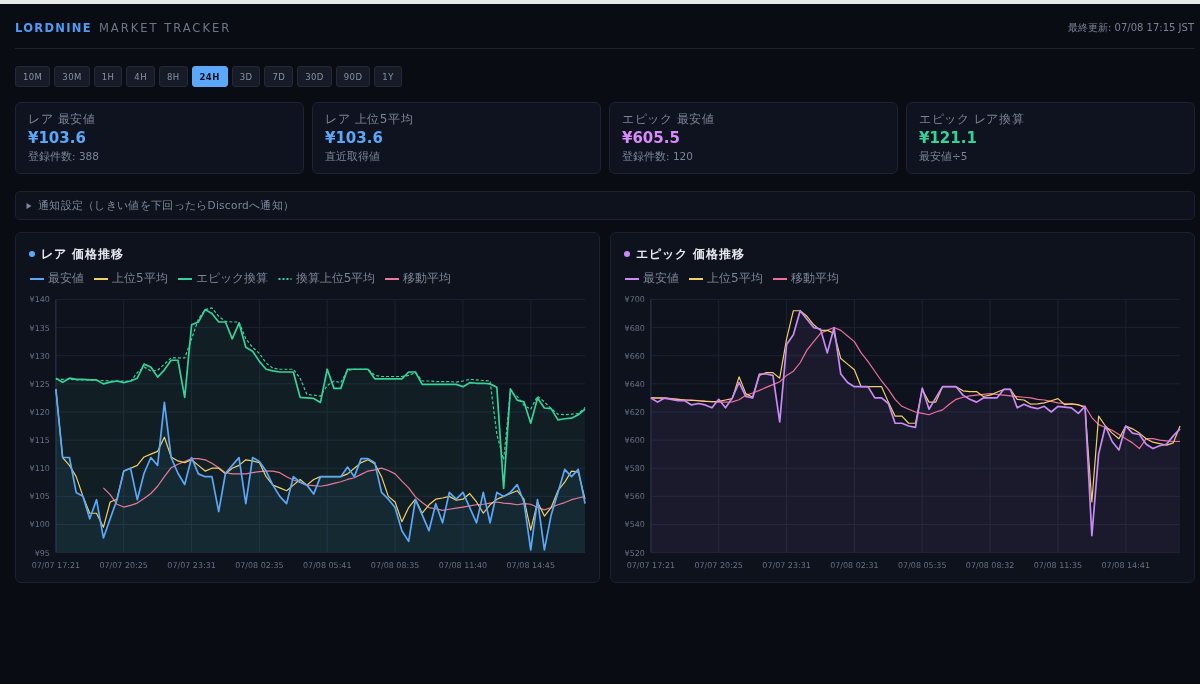 This screenshot has width=1200, height=684. What do you see at coordinates (369, 119) in the screenshot?
I see `stat-label: レア 上位5平均` at bounding box center [369, 119].